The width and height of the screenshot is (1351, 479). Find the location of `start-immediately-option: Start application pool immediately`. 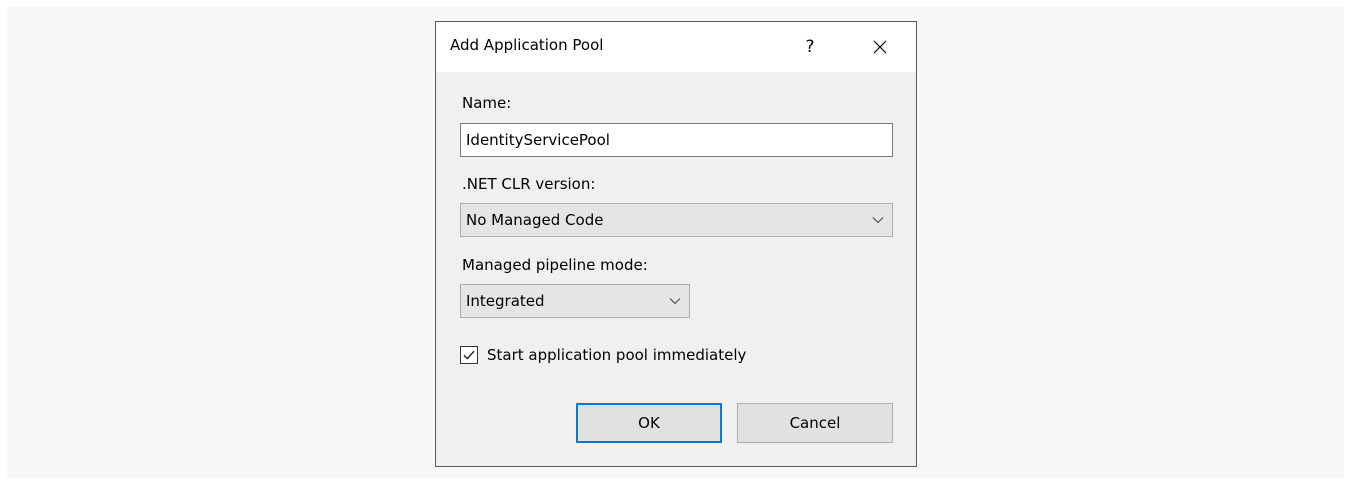

start-immediately-option: Start application pool immediately is located at coordinates (603, 355).